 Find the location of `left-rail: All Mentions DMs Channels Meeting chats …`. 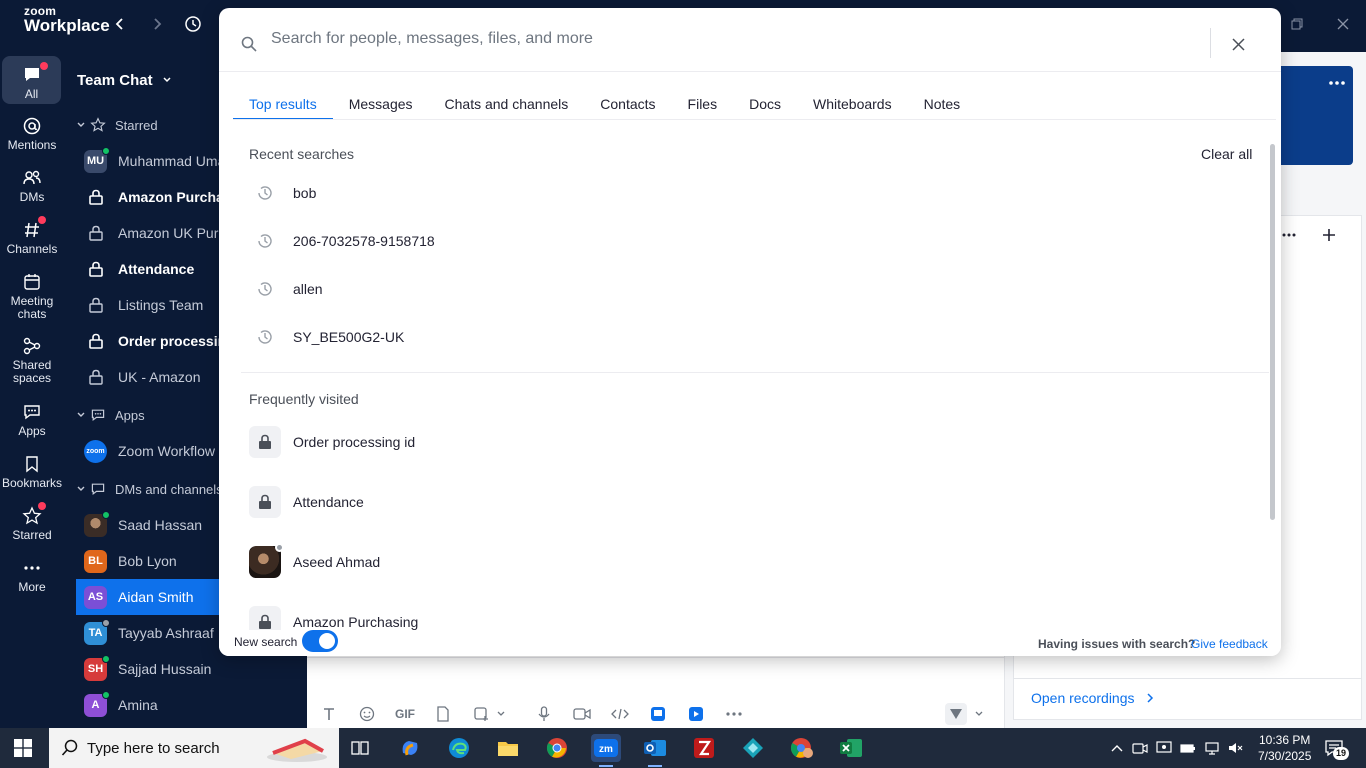

left-rail: All Mentions DMs Channels Meeting chats … is located at coordinates (32, 390).